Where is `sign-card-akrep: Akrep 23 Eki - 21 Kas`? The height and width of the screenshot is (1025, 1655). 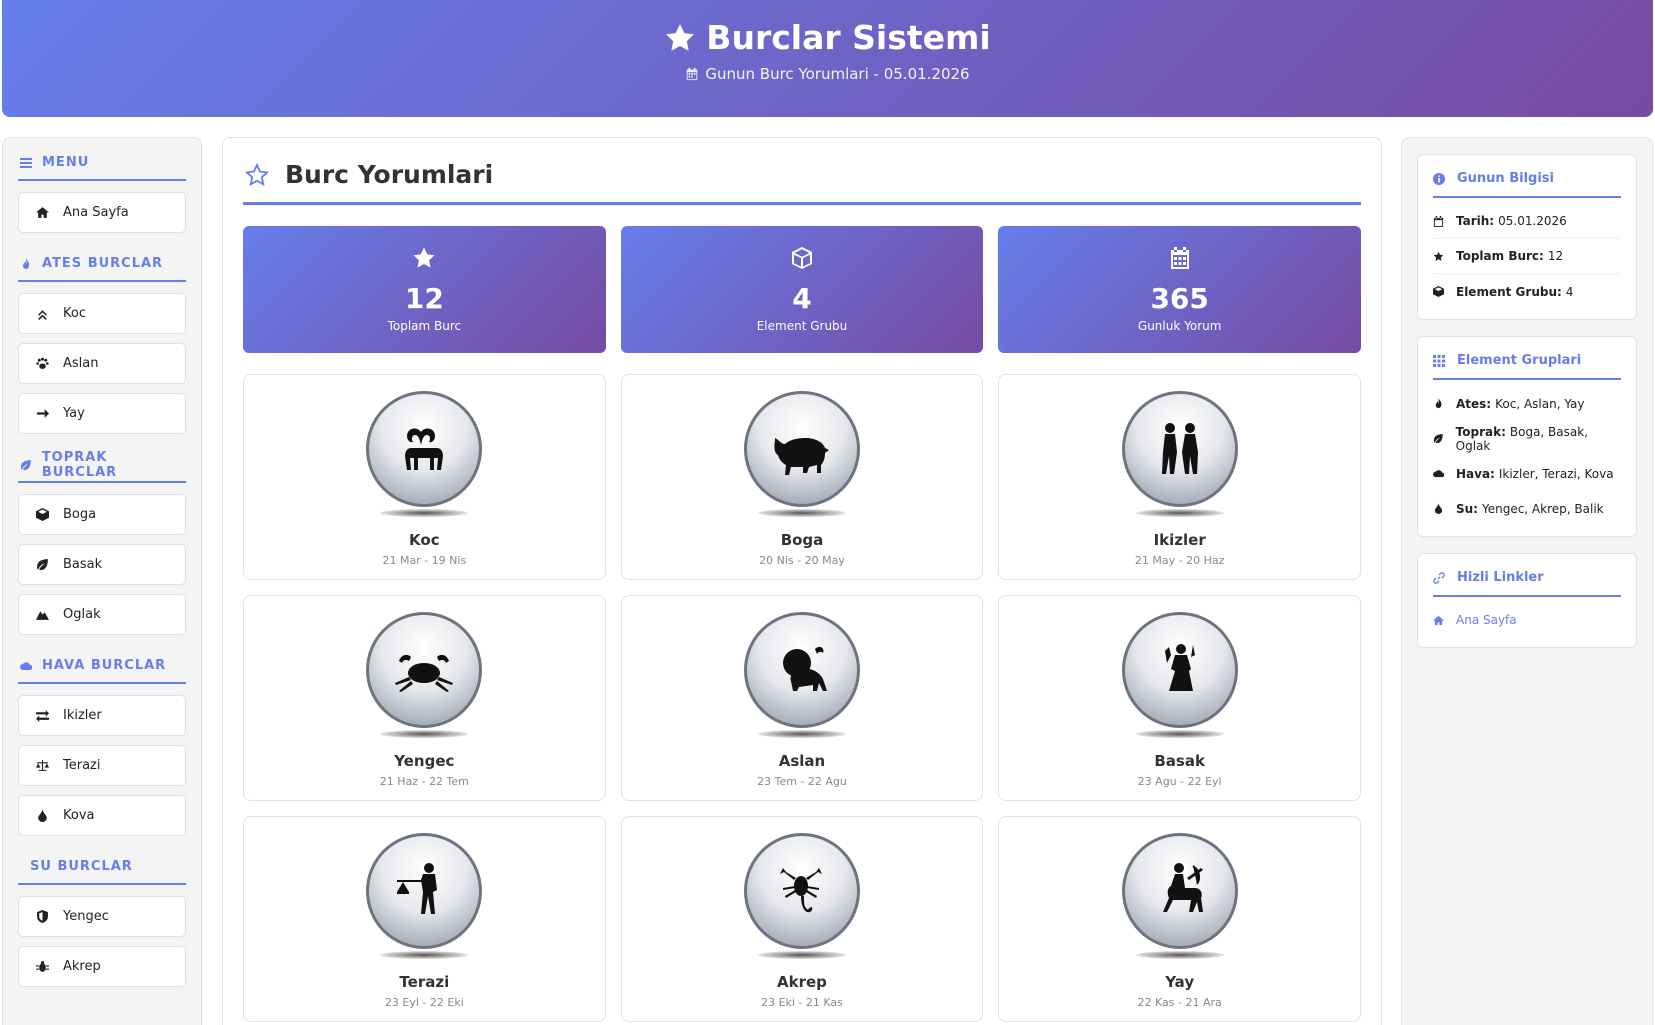
sign-card-akrep: Akrep 23 Eki - 21 Kas is located at coordinates (802, 919).